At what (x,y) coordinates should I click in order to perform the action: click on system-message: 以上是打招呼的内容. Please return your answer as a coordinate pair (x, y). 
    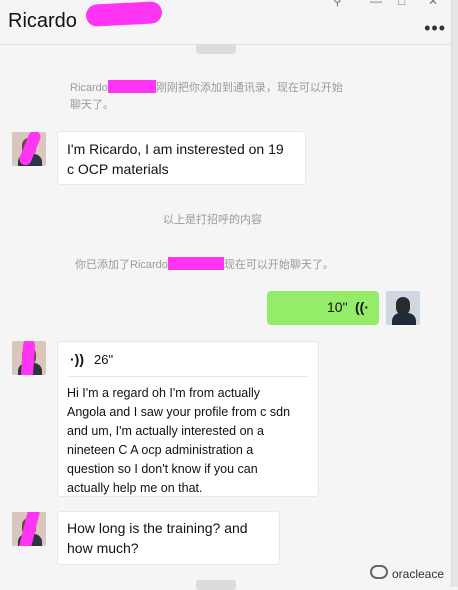
    Looking at the image, I should click on (212, 220).